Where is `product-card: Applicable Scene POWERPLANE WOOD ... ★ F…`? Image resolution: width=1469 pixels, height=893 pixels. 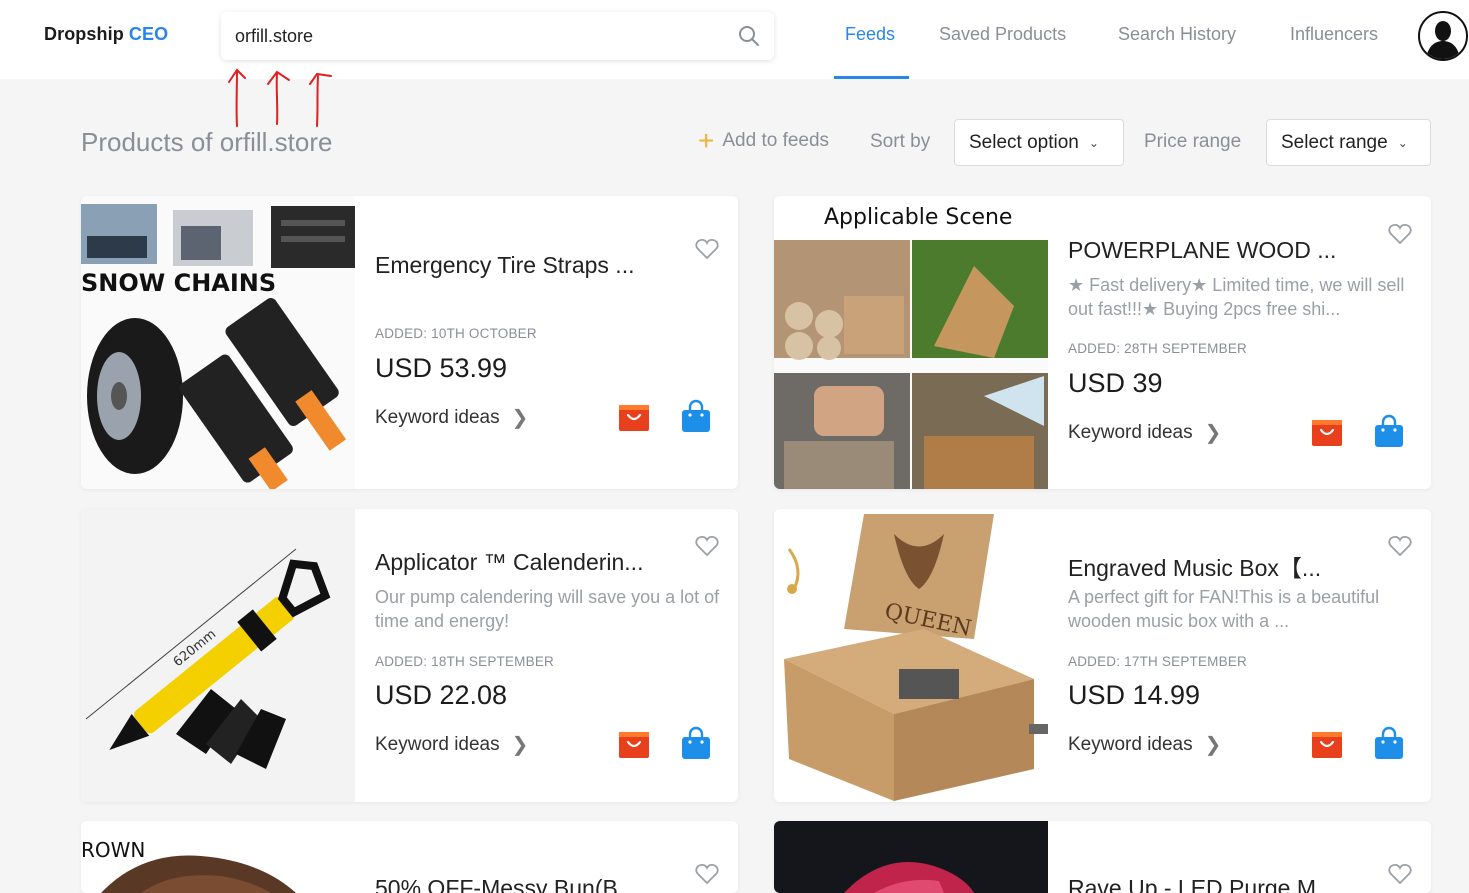 product-card: Applicable Scene POWERPLANE WOOD ... ★ F… is located at coordinates (1102, 342).